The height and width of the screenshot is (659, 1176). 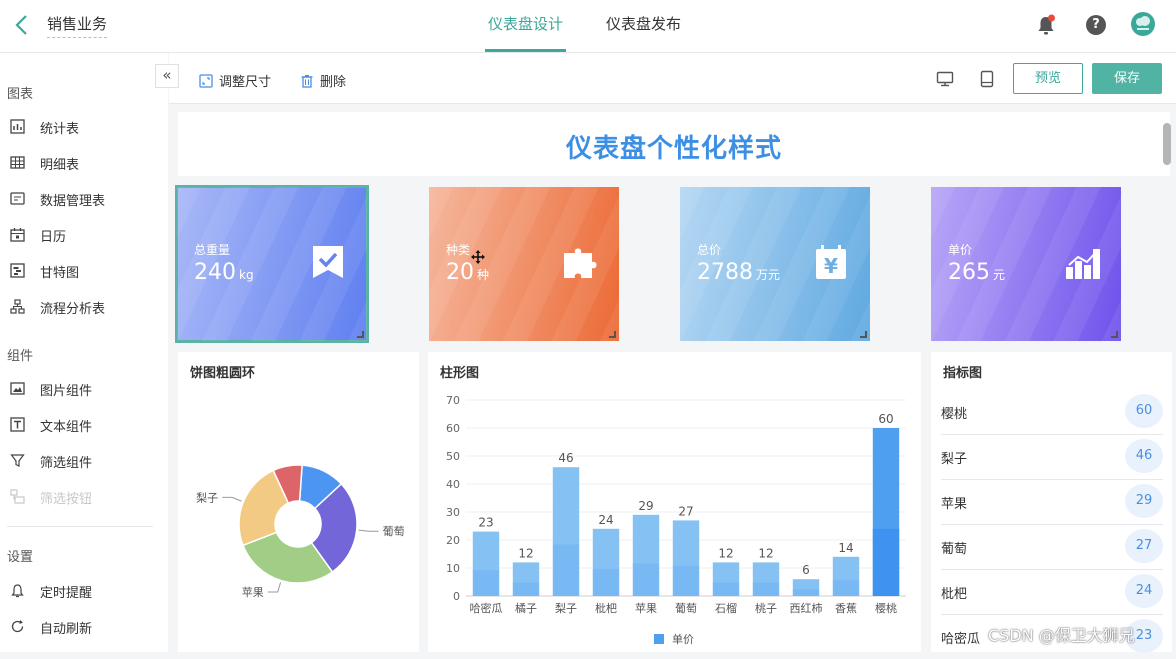 I want to click on legend-label: 单价, so click(x=683, y=639).